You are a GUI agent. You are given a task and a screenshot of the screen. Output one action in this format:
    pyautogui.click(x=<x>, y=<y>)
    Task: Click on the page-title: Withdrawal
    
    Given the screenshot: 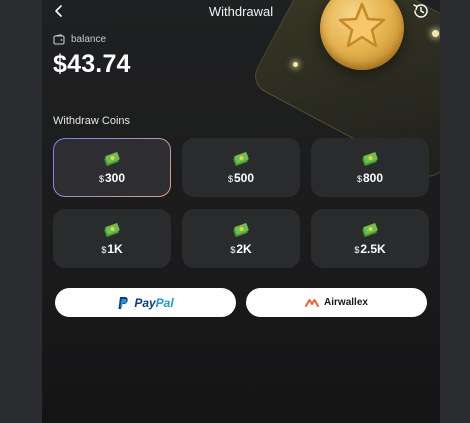 What is the action you would take?
    pyautogui.click(x=241, y=11)
    